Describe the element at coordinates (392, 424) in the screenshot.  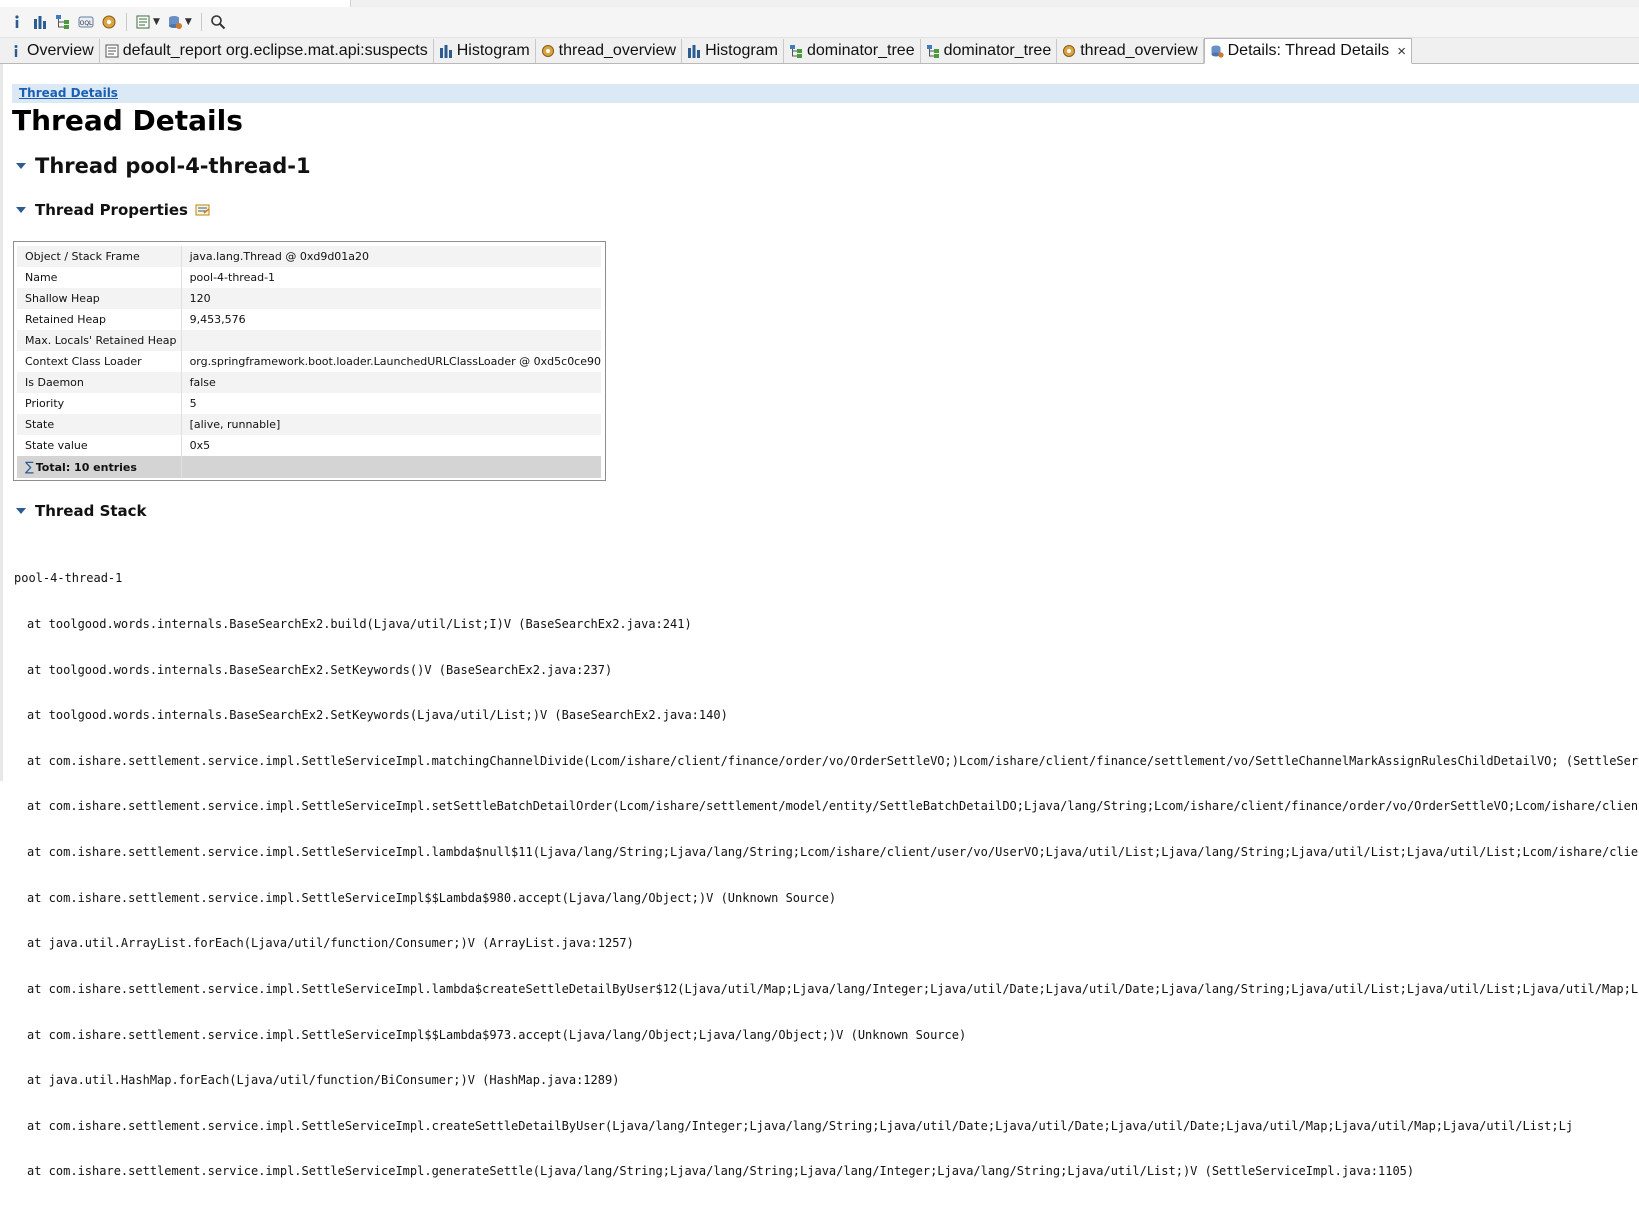
I see `property-value: [alive, runnable]` at that location.